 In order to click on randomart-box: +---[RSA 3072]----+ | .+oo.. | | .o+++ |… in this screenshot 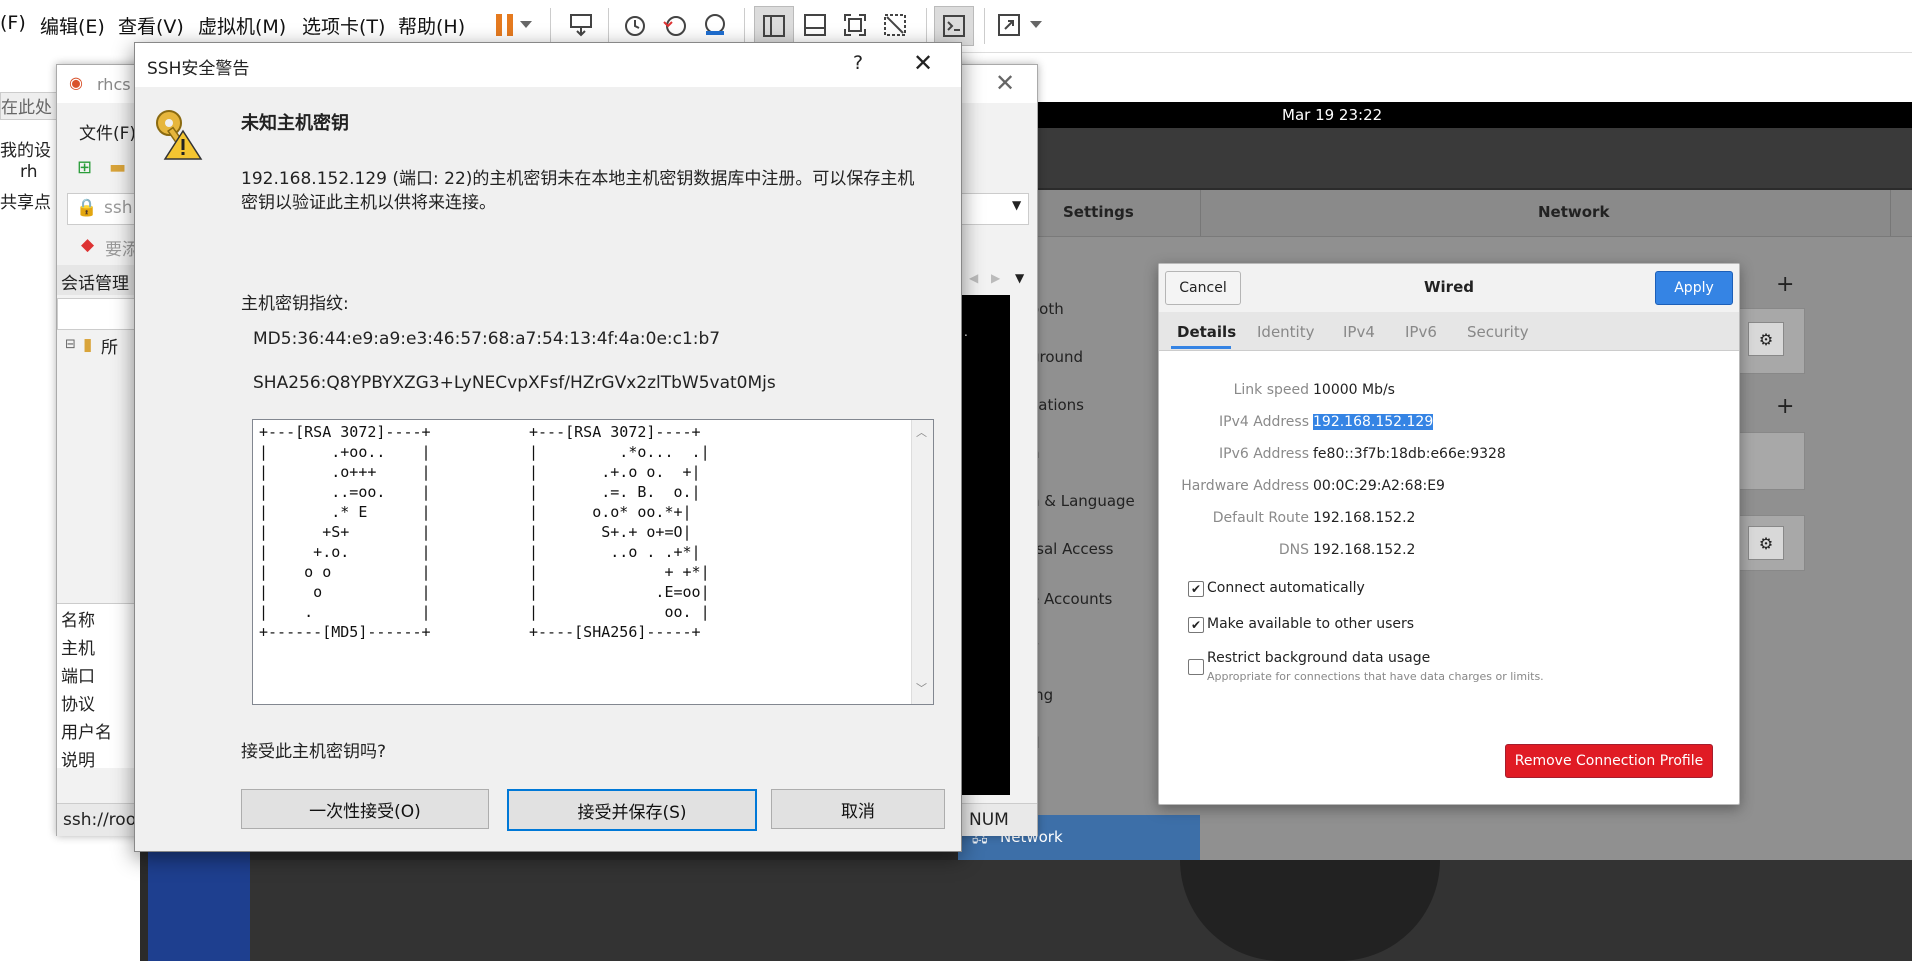, I will do `click(593, 562)`.